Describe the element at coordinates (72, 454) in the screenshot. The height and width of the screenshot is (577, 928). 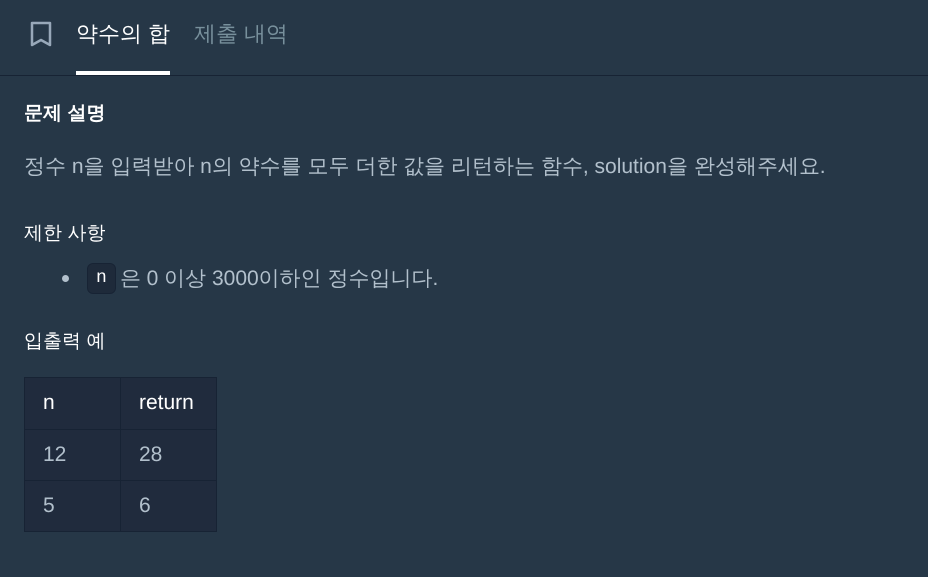
I see `table-cell: 12` at that location.